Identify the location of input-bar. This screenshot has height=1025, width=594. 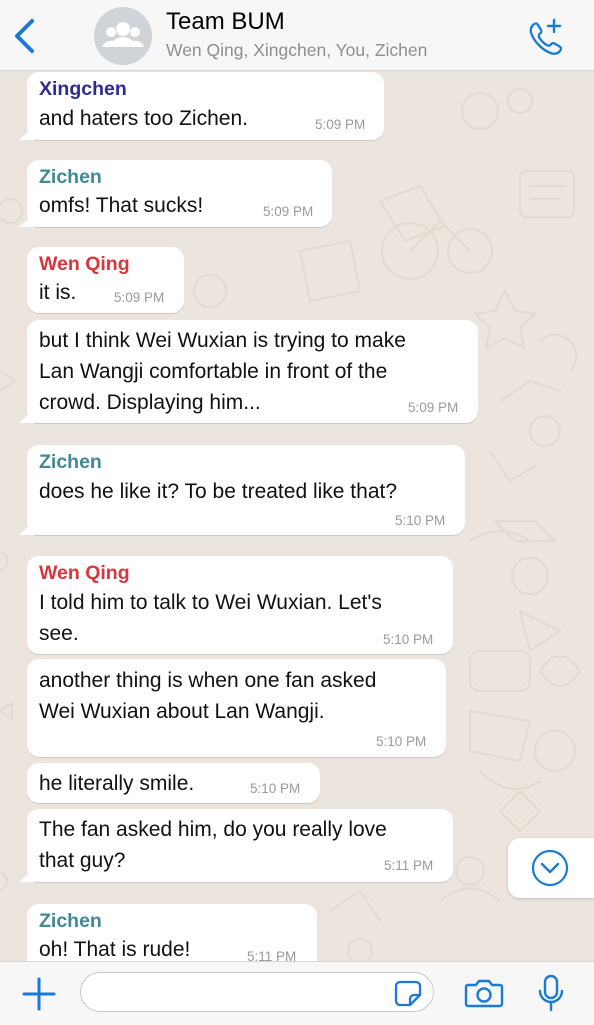
(297, 993).